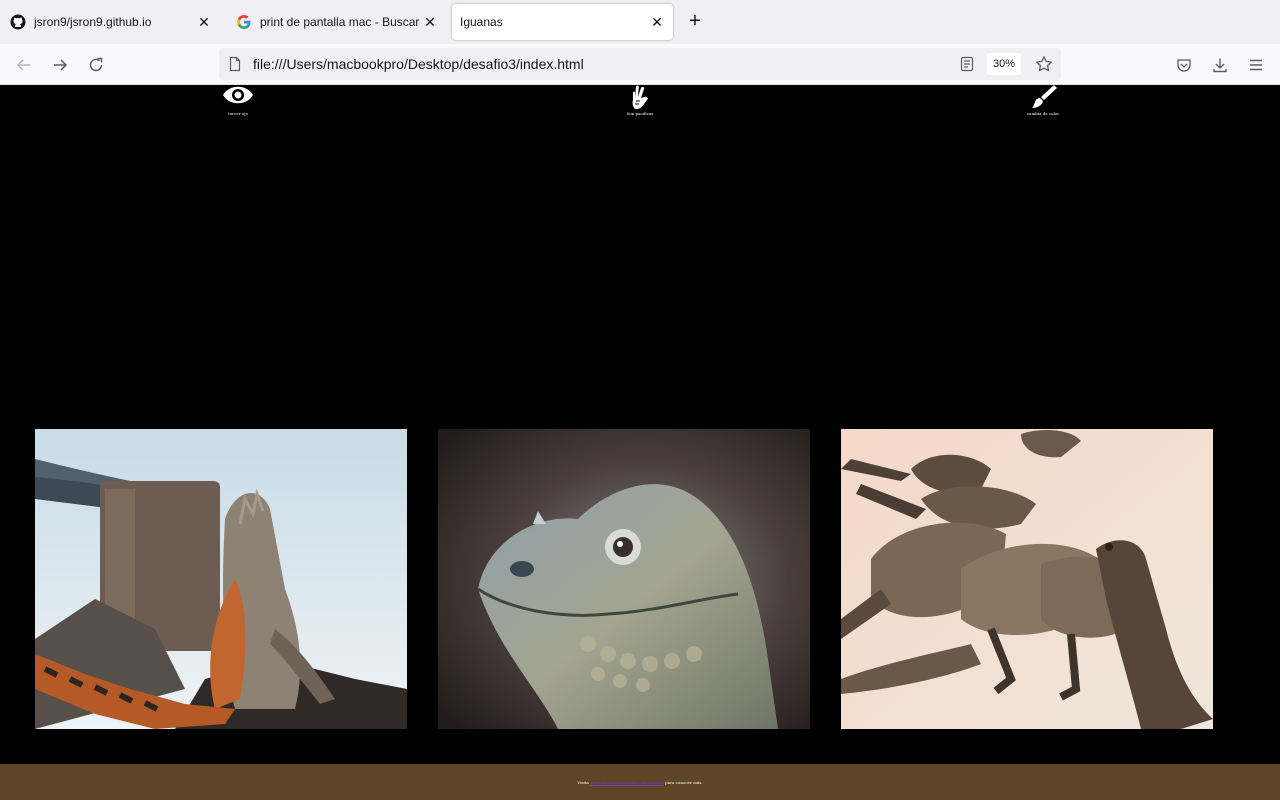 The image size is (1280, 800). Describe the element at coordinates (967, 64) in the screenshot. I see `reader-view-icon` at that location.